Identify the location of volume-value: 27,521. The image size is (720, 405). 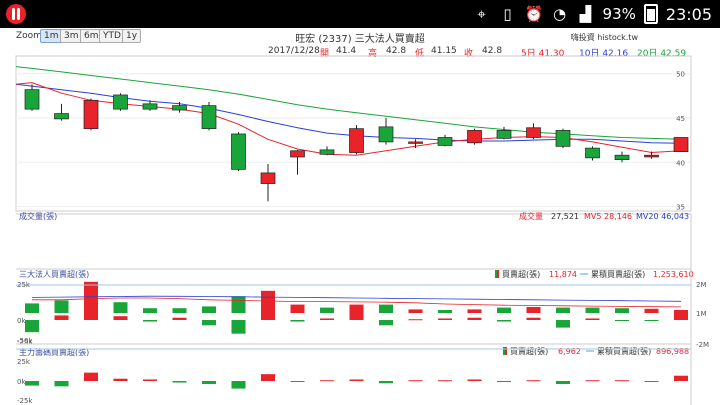
(565, 216).